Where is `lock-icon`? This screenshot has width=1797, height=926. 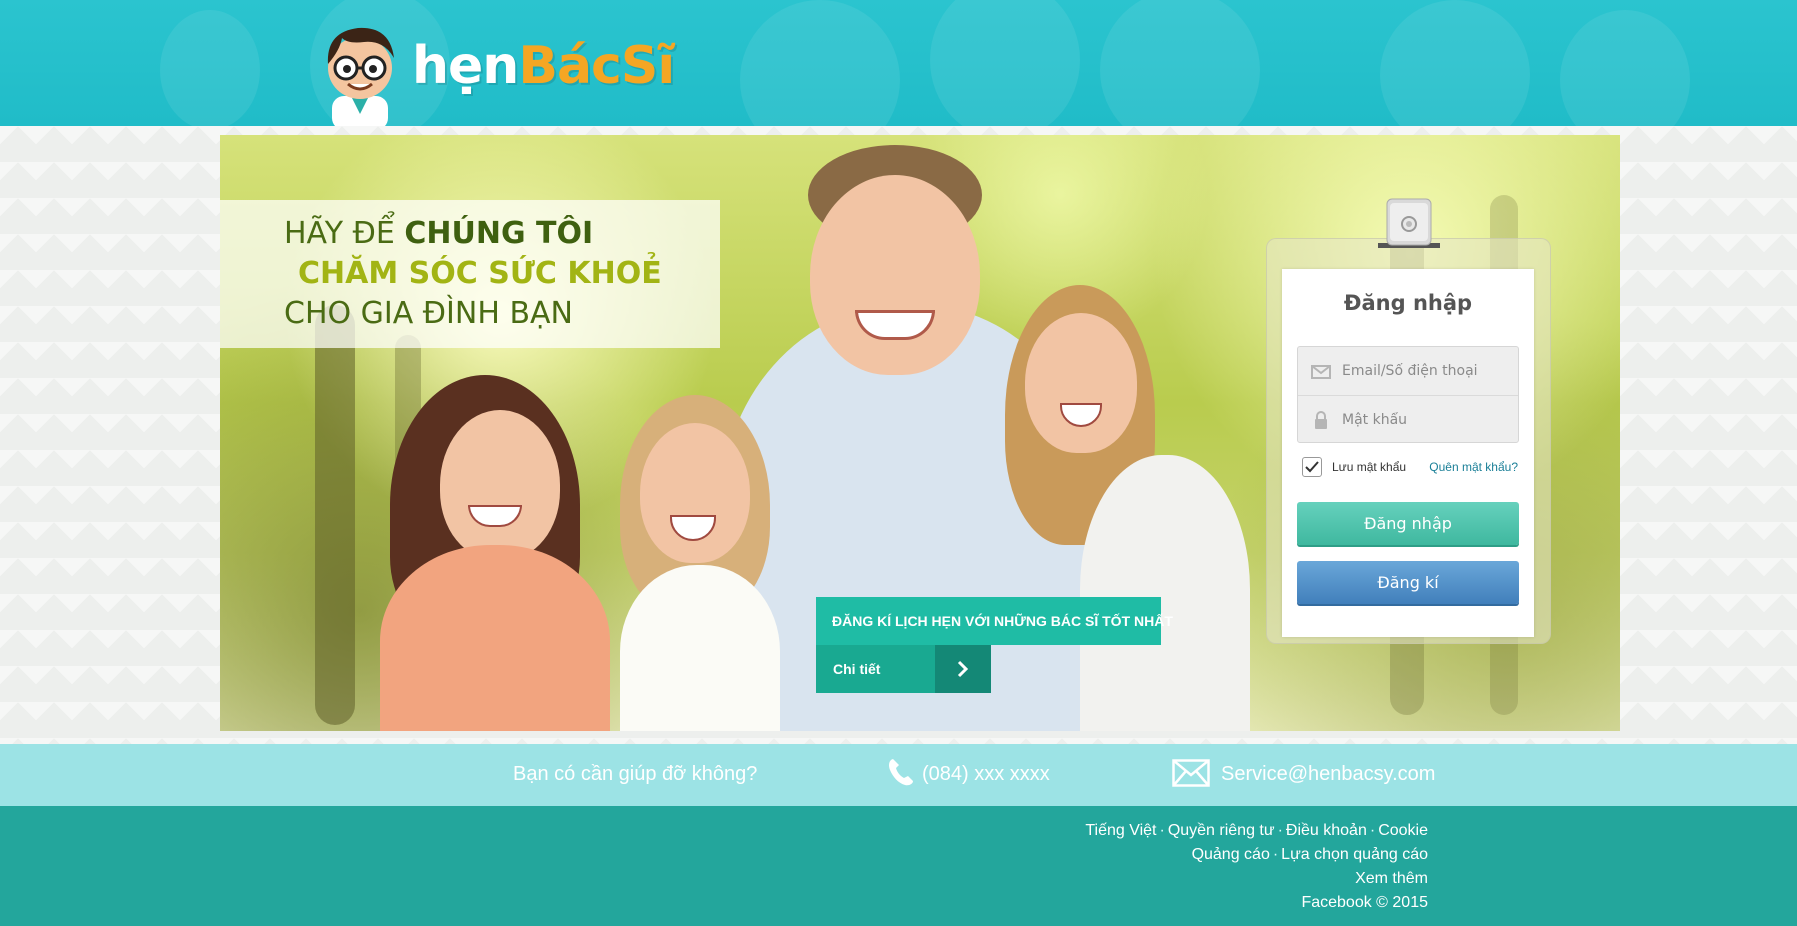 lock-icon is located at coordinates (1321, 420).